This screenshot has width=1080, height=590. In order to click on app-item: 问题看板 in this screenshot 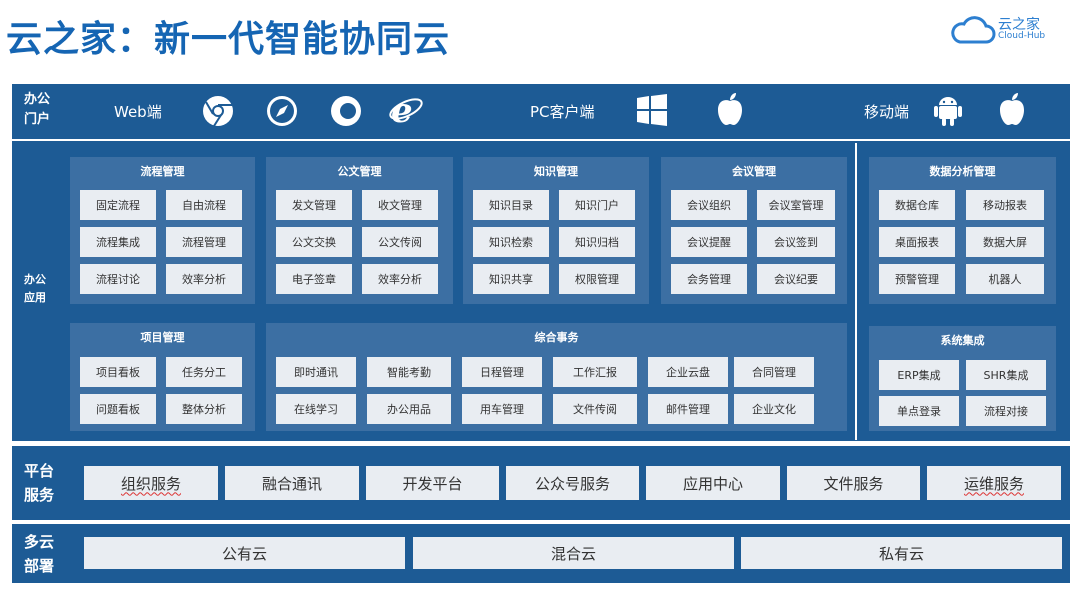, I will do `click(118, 409)`.